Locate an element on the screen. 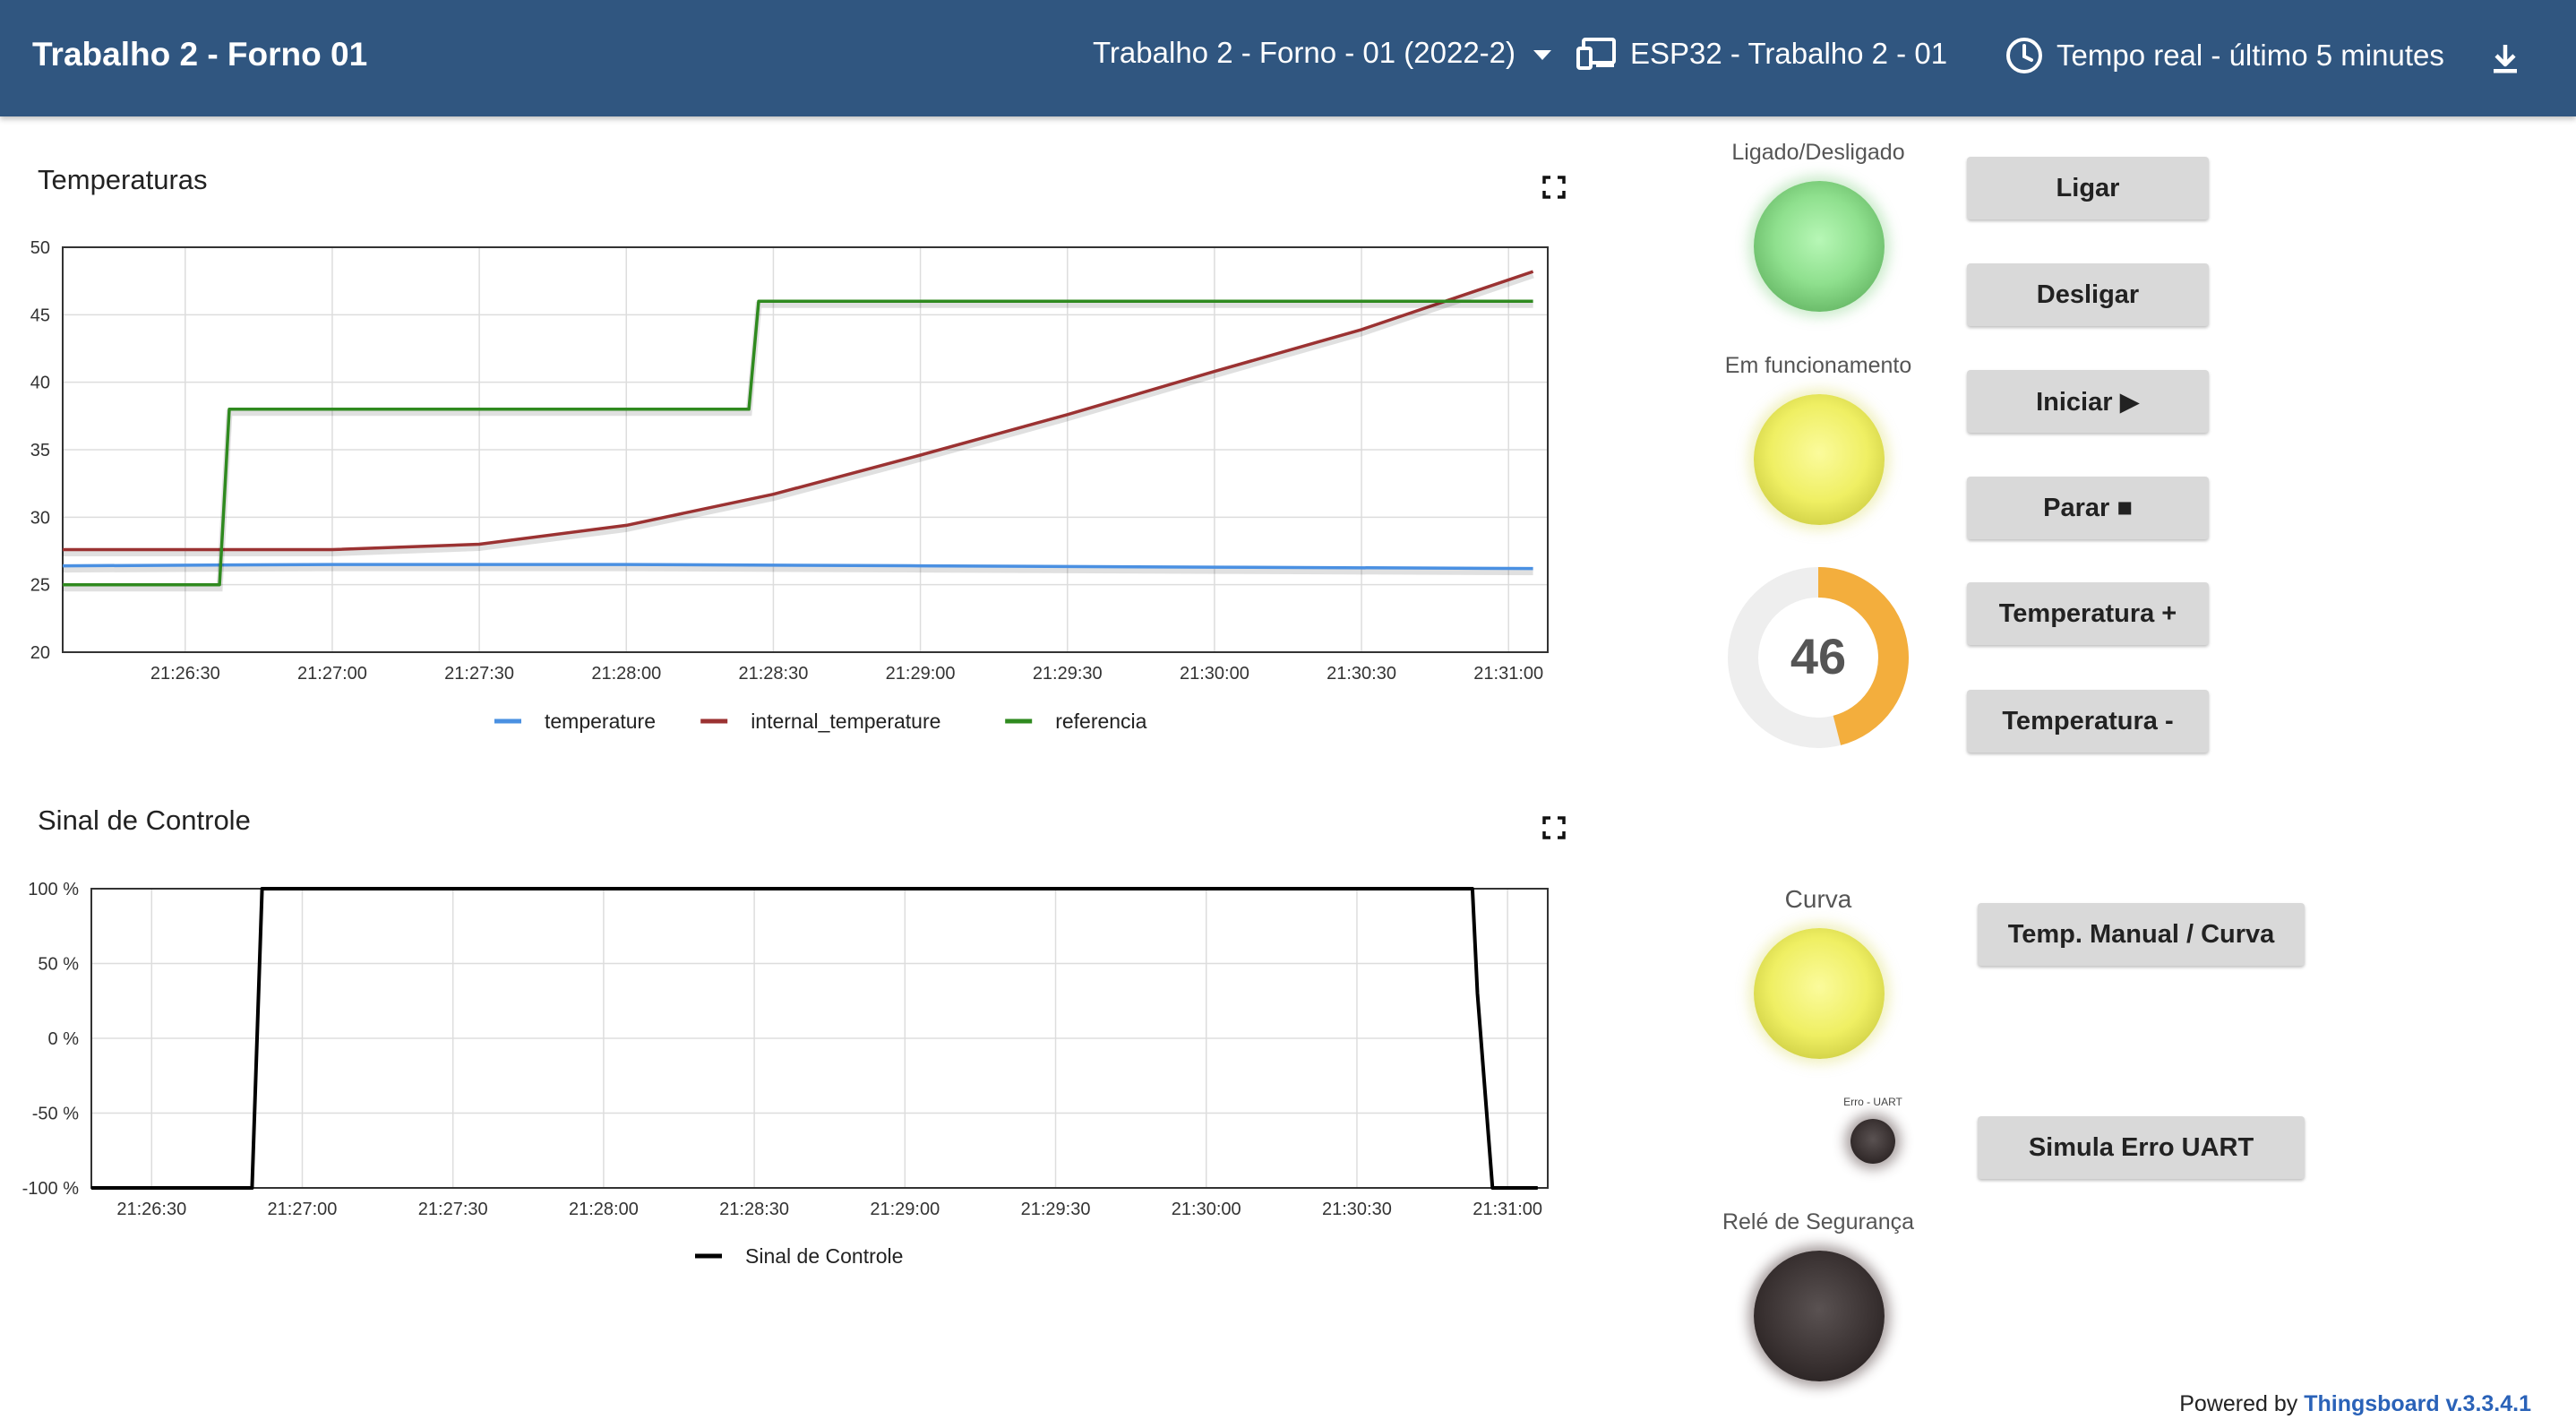 This screenshot has width=2576, height=1428. devices-icon is located at coordinates (1596, 54).